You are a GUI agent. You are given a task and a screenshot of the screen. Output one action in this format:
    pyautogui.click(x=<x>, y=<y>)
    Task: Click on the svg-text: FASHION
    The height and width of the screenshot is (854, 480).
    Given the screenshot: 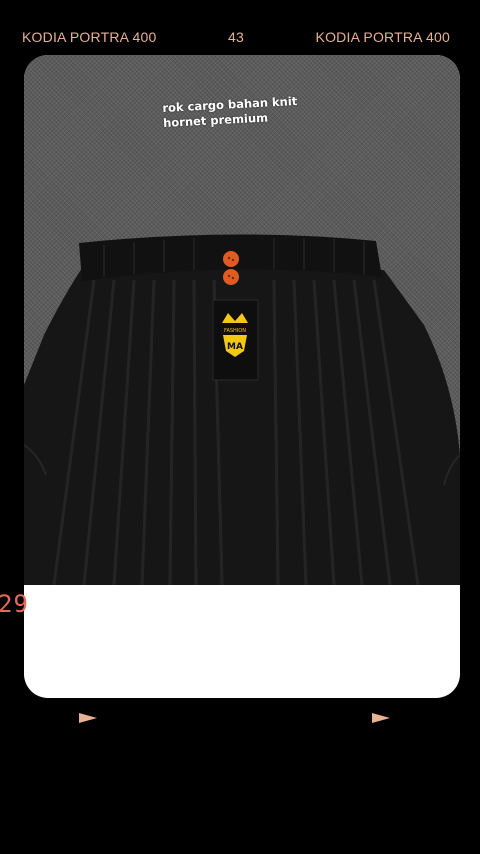 What is the action you would take?
    pyautogui.click(x=235, y=331)
    